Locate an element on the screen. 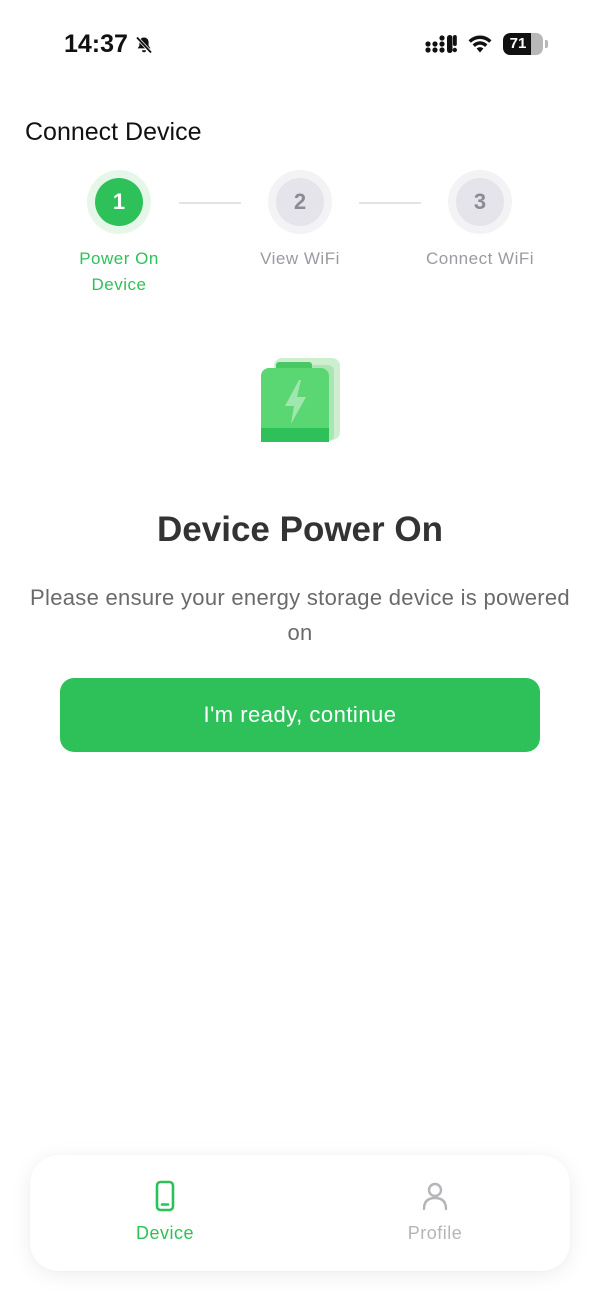 This screenshot has height=1299, width=600. battery-icon: 71 is located at coordinates (523, 44).